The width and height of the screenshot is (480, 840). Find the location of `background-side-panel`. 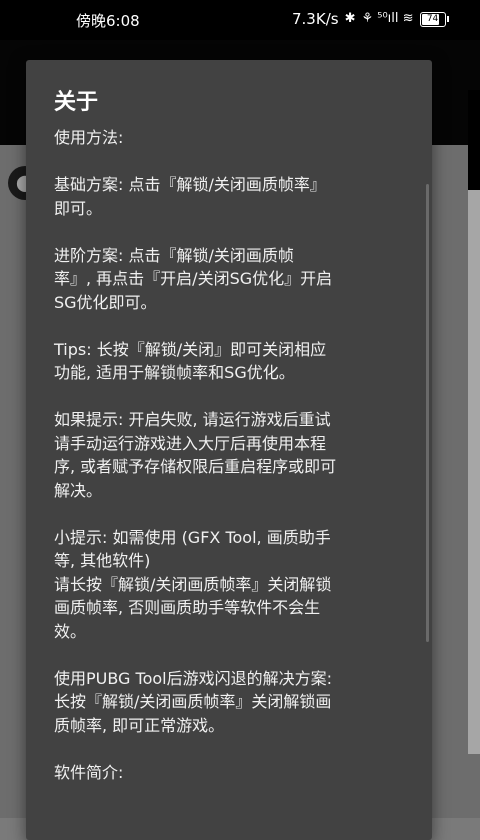

background-side-panel is located at coordinates (474, 422).